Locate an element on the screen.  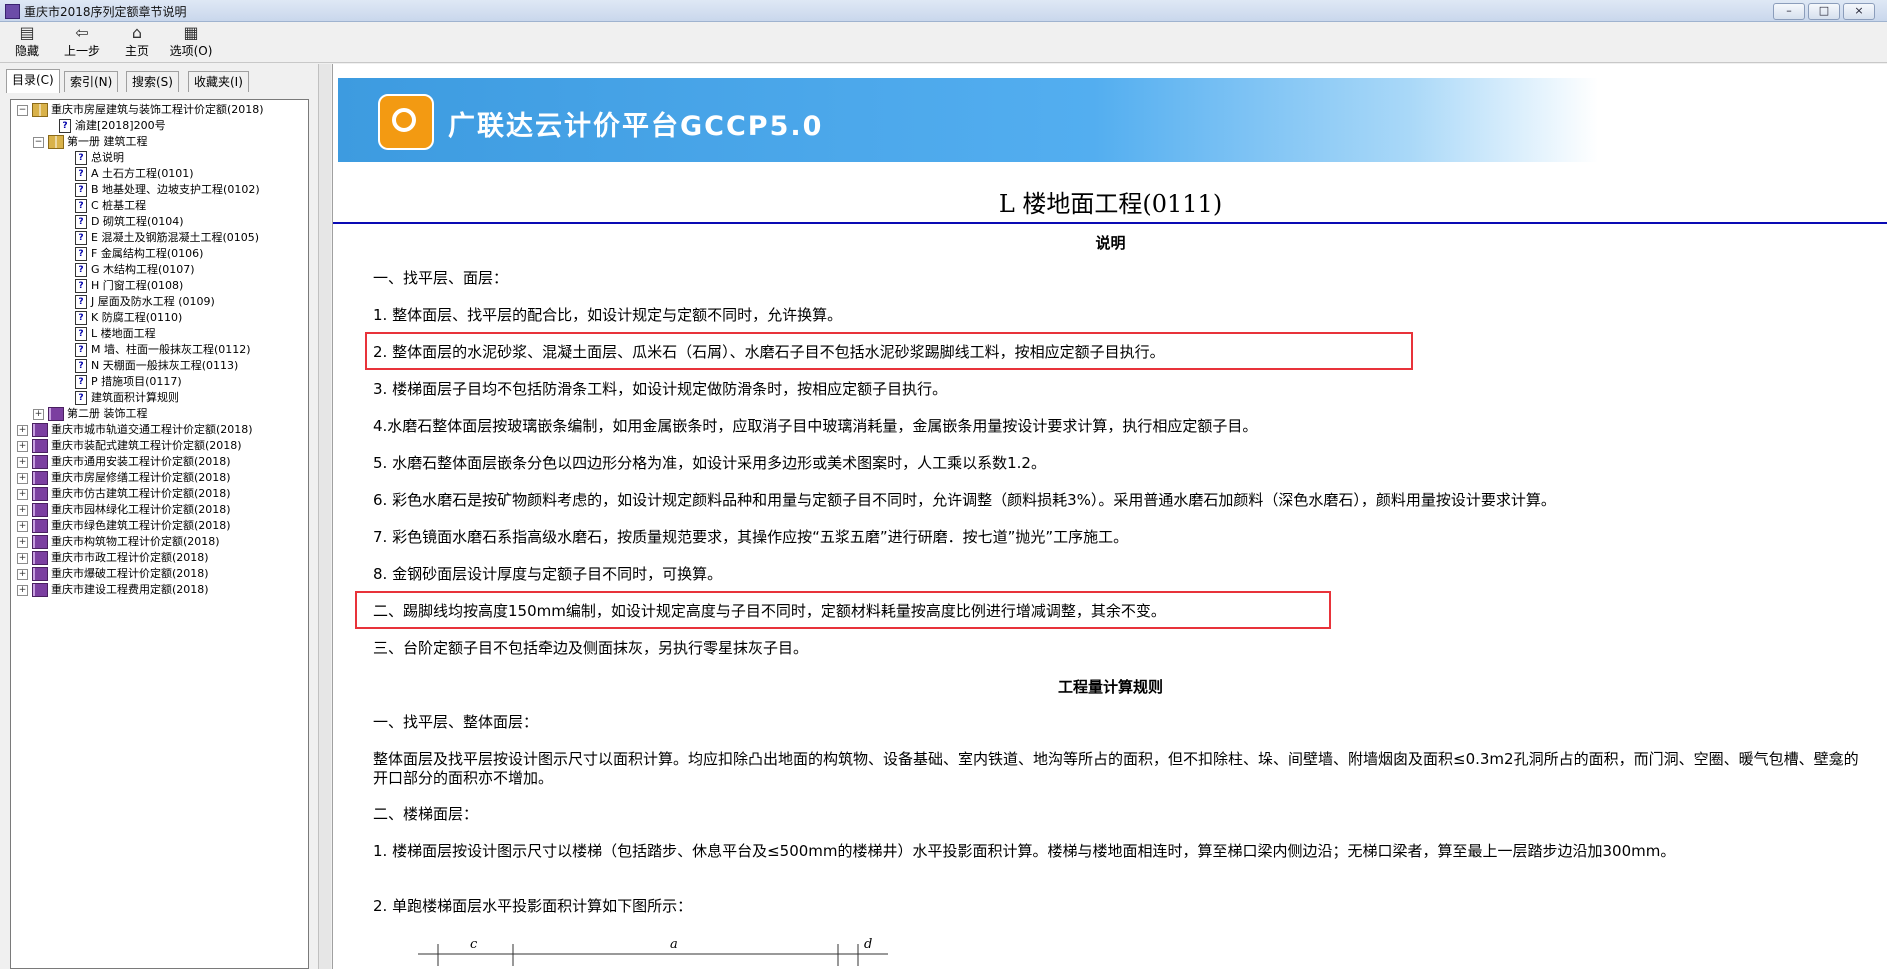
tree-item: + 重庆市通用安装工程计价定额(2018) is located at coordinates (124, 462).